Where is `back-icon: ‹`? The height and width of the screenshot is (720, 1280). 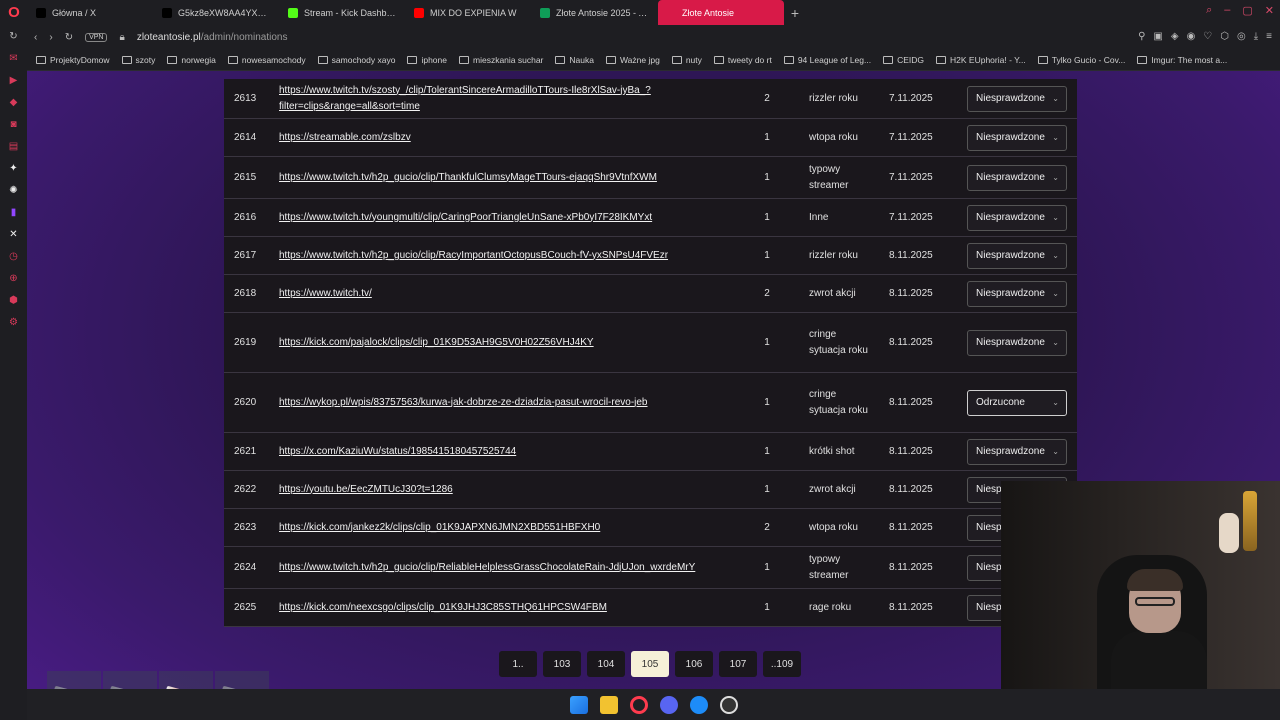
back-icon: ‹ is located at coordinates (35, 37).